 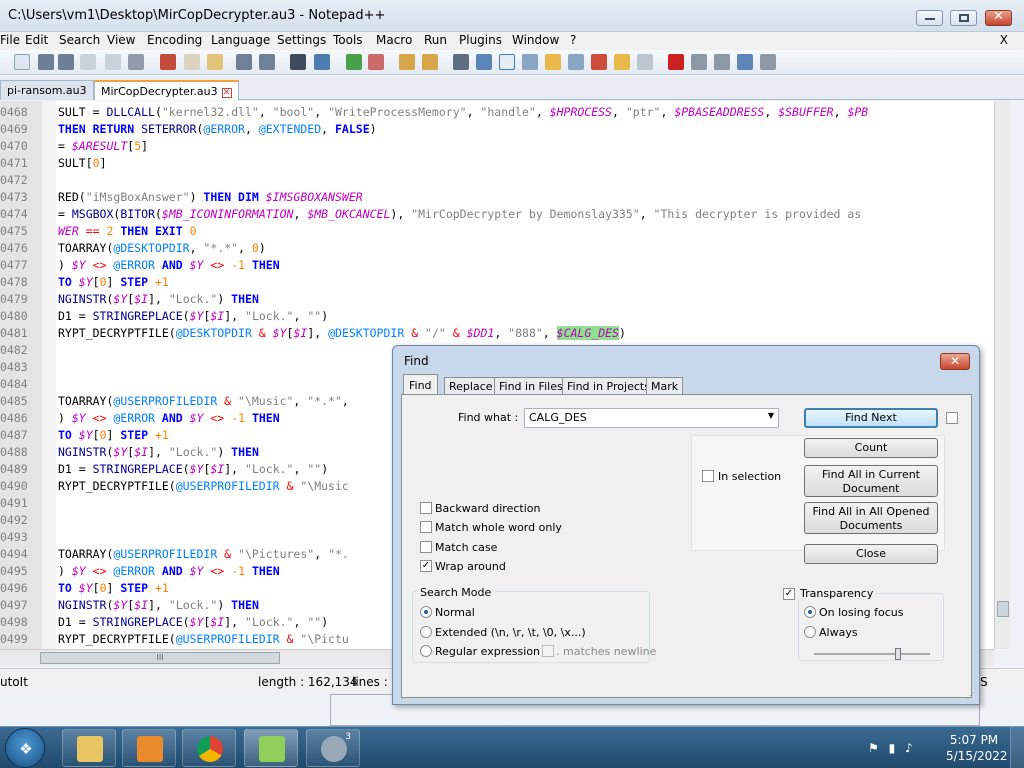 What do you see at coordinates (507, 62) in the screenshot?
I see `indent-guide-icon` at bounding box center [507, 62].